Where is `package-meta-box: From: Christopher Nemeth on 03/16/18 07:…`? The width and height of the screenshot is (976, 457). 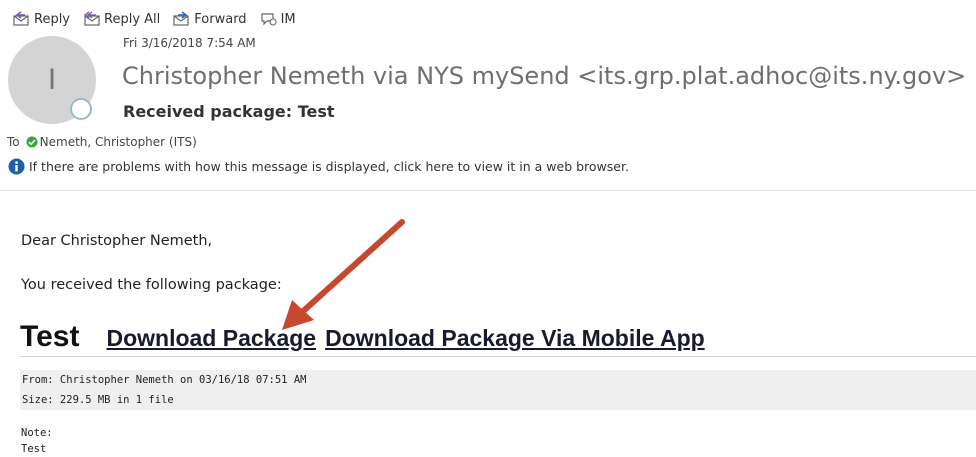 package-meta-box: From: Christopher Nemeth on 03/16/18 07:… is located at coordinates (498, 390).